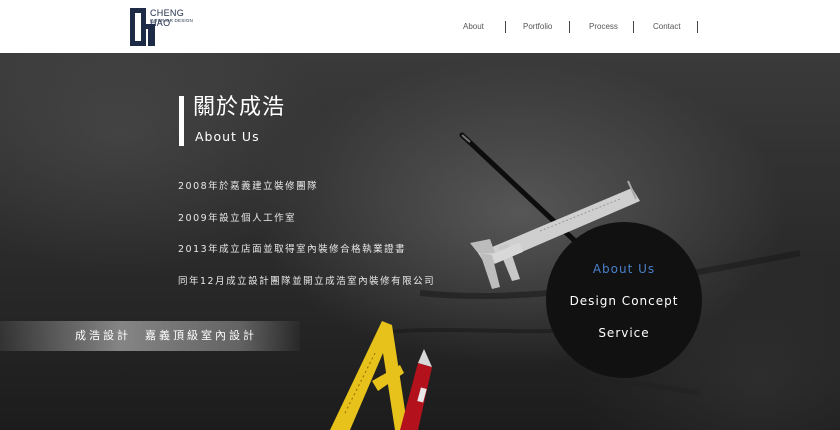 This screenshot has width=840, height=430. Describe the element at coordinates (307, 281) in the screenshot. I see `history-item: 同年12月成立設計團隊並開立成浩室內裝修有限公司` at that location.